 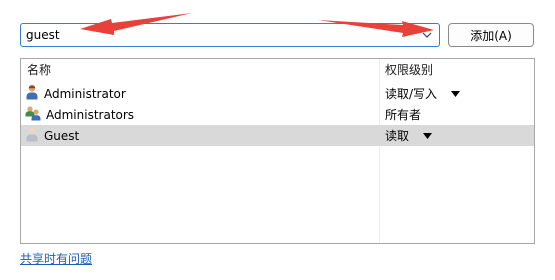 I want to click on user-group-icon, so click(x=33, y=114).